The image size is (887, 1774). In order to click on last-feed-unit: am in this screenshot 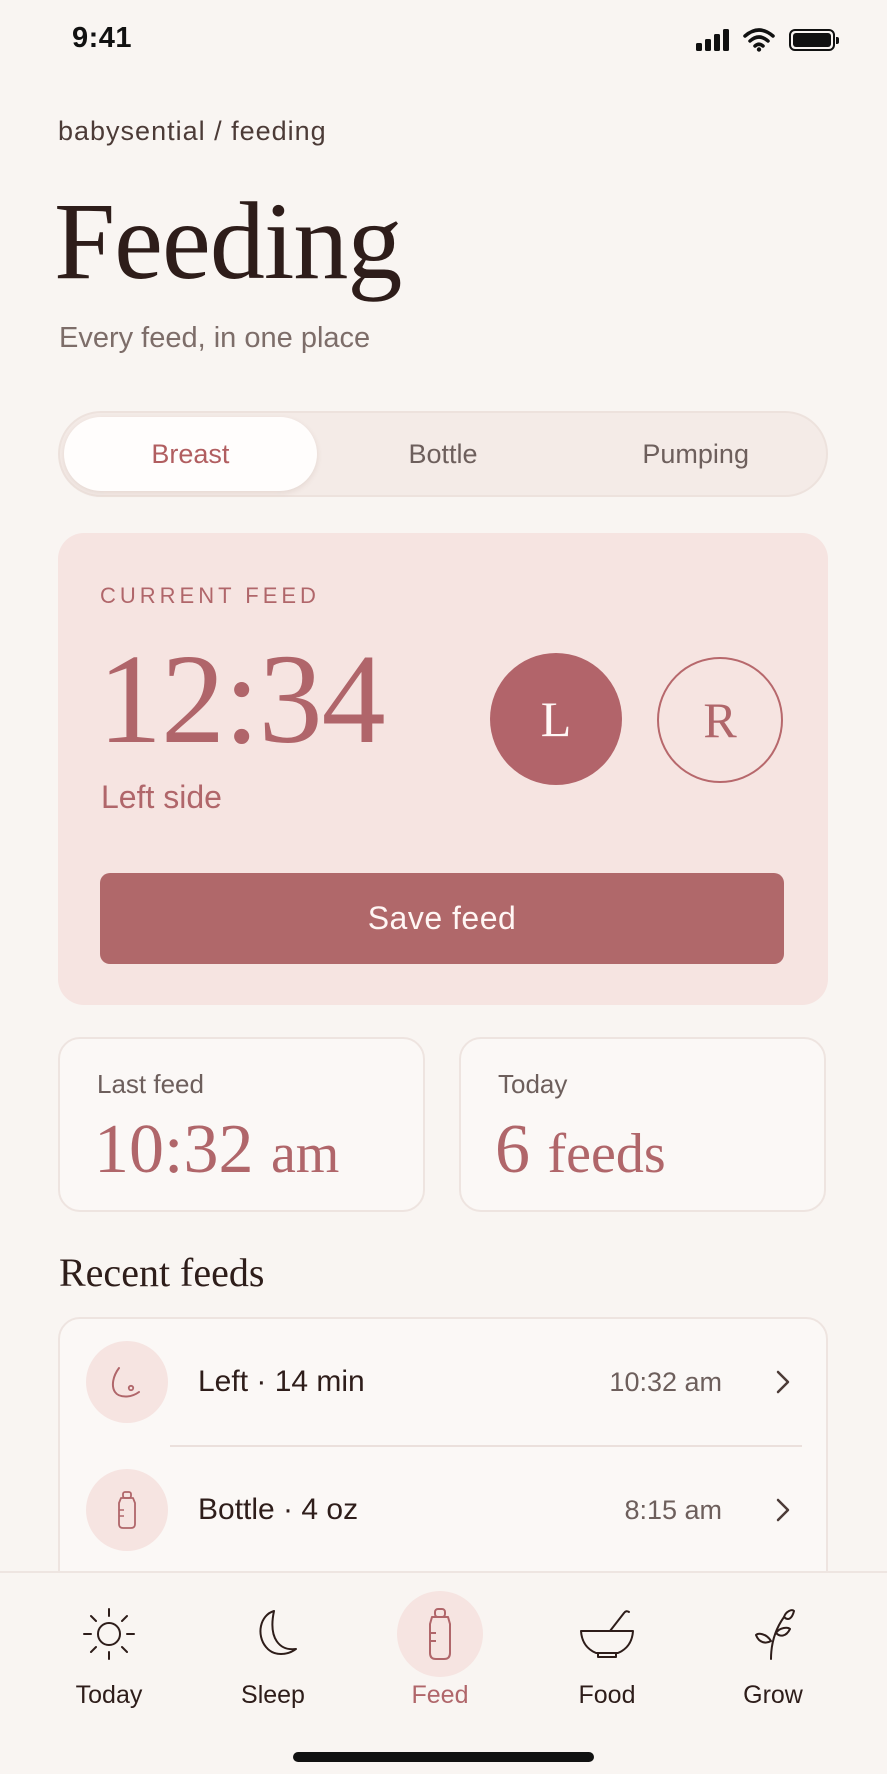, I will do `click(305, 1154)`.